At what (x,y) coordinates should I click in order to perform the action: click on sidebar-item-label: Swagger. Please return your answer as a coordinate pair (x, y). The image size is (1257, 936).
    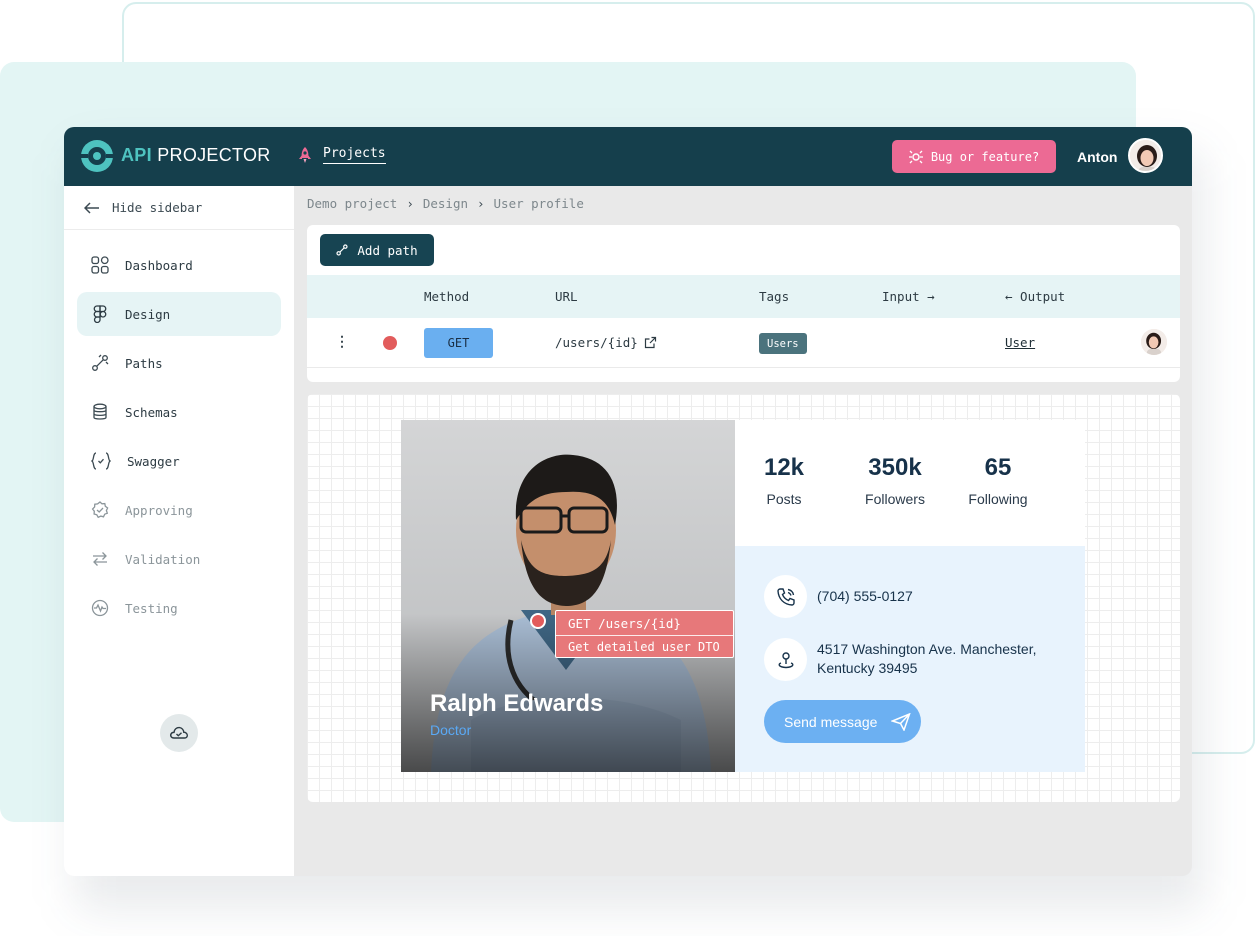
    Looking at the image, I should click on (153, 461).